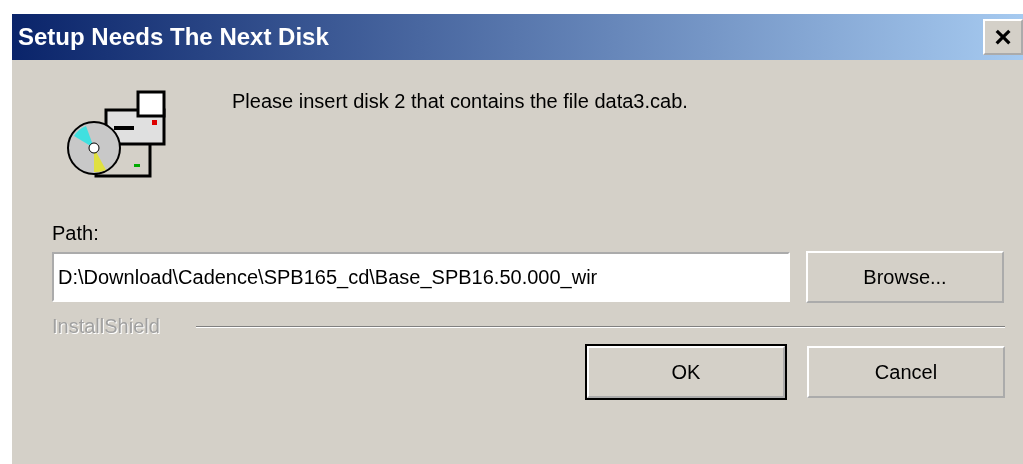 The image size is (1023, 464). I want to click on cancel-button: Cancel, so click(906, 372).